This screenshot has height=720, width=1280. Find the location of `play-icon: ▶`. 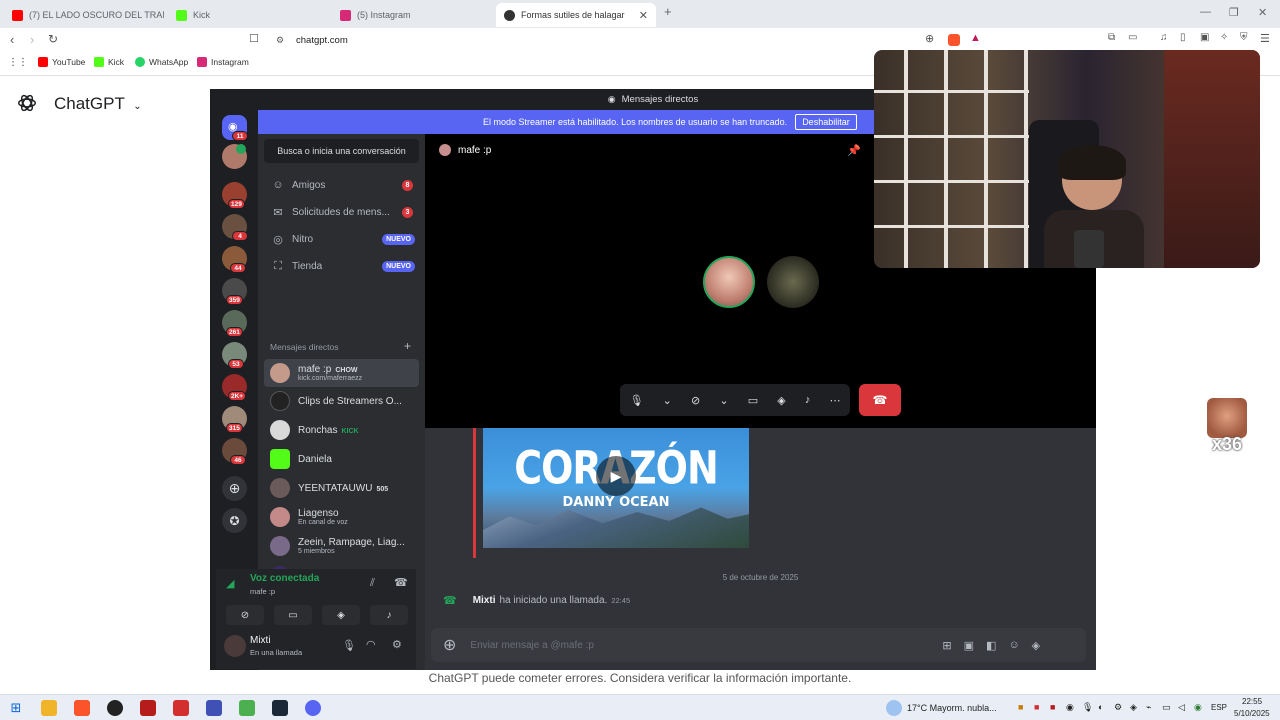

play-icon: ▶ is located at coordinates (616, 476).